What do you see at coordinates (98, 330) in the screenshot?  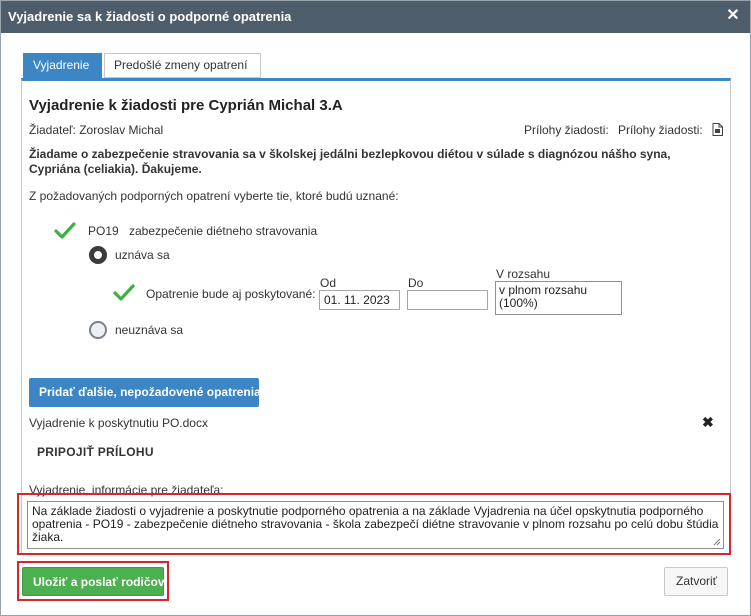 I see `radio-rejected` at bounding box center [98, 330].